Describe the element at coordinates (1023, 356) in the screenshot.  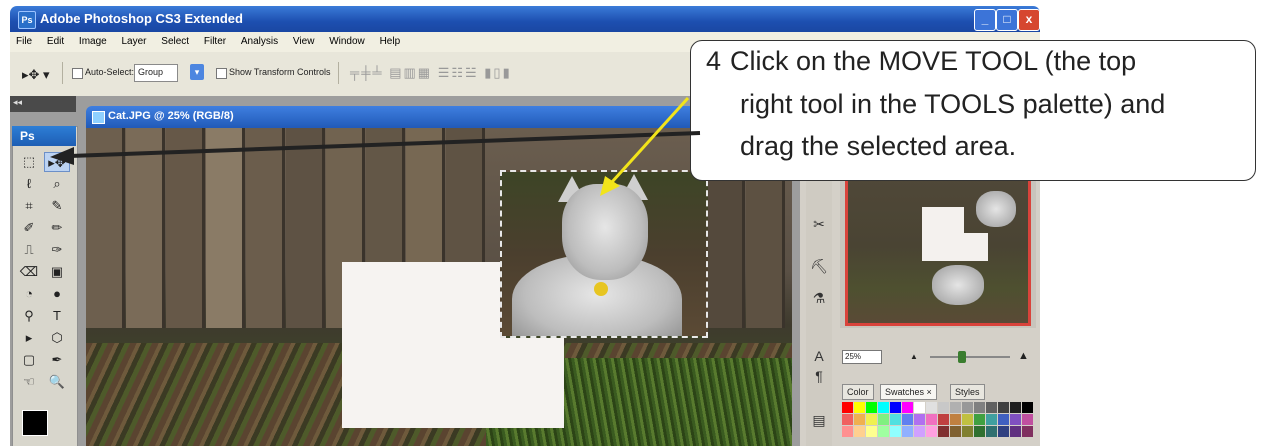
I see `zoom-in-icon: ▲` at that location.